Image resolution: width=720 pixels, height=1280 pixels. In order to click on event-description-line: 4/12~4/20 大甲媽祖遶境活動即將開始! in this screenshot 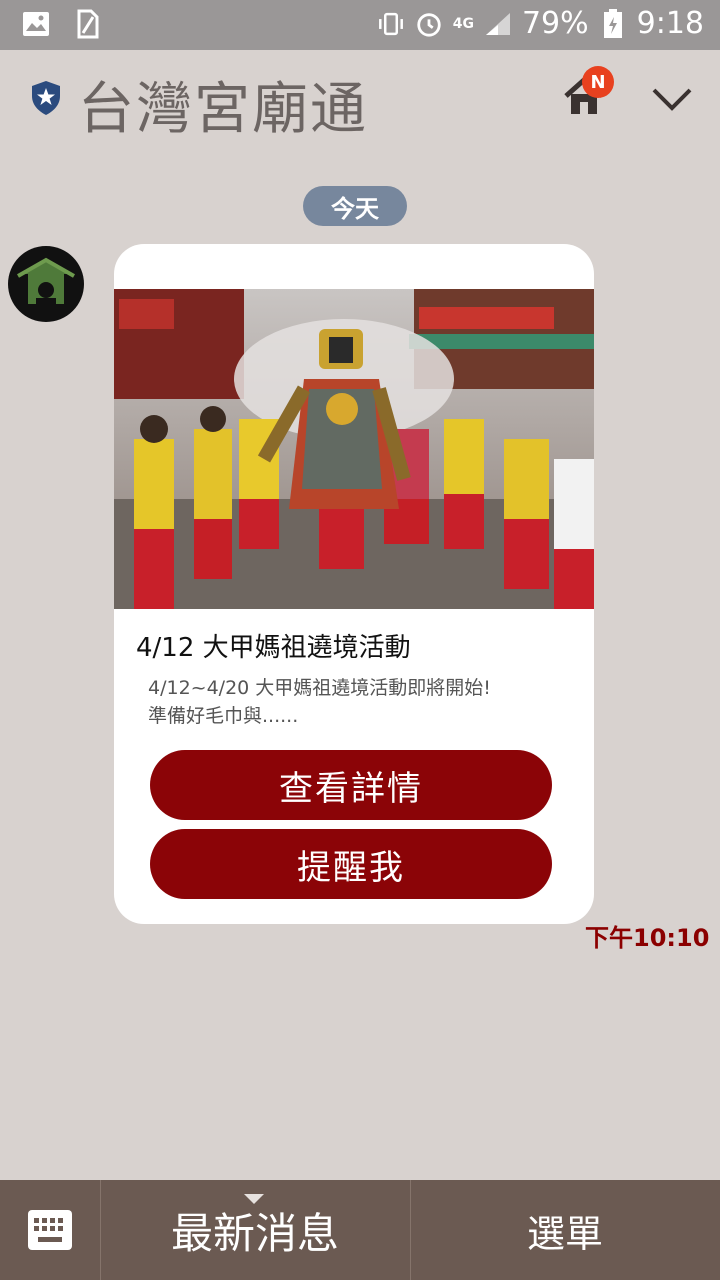, I will do `click(319, 688)`.